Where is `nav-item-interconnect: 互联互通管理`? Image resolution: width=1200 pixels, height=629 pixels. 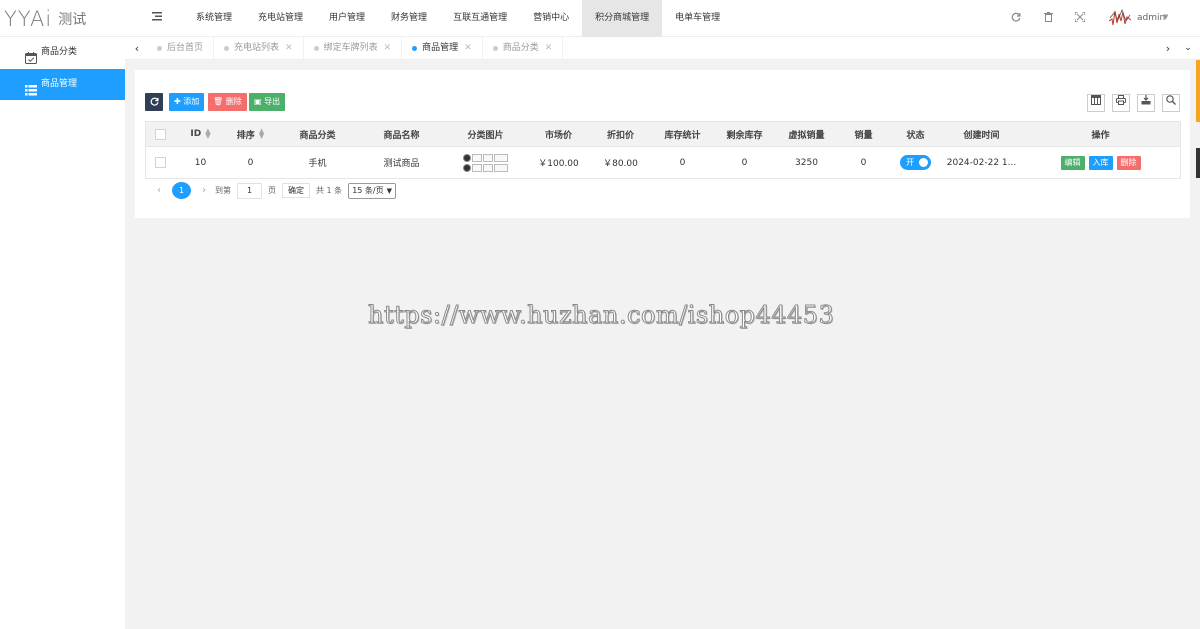
nav-item-interconnect: 互联互通管理 is located at coordinates (480, 18).